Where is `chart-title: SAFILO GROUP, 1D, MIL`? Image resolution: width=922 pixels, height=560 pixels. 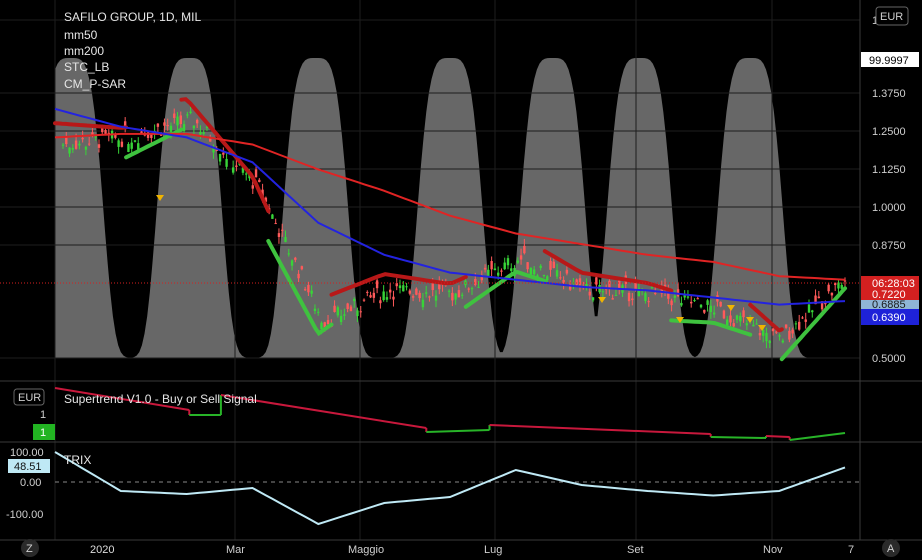 chart-title: SAFILO GROUP, 1D, MIL is located at coordinates (132, 17).